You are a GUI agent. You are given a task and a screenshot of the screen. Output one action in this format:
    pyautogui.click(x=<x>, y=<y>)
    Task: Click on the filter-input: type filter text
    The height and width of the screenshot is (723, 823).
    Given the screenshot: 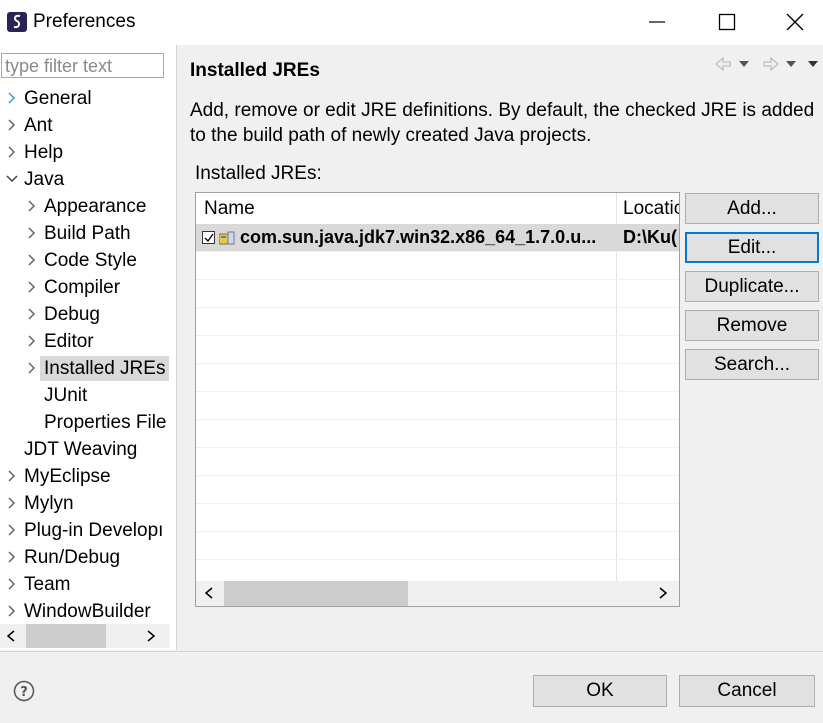 What is the action you would take?
    pyautogui.click(x=82, y=65)
    